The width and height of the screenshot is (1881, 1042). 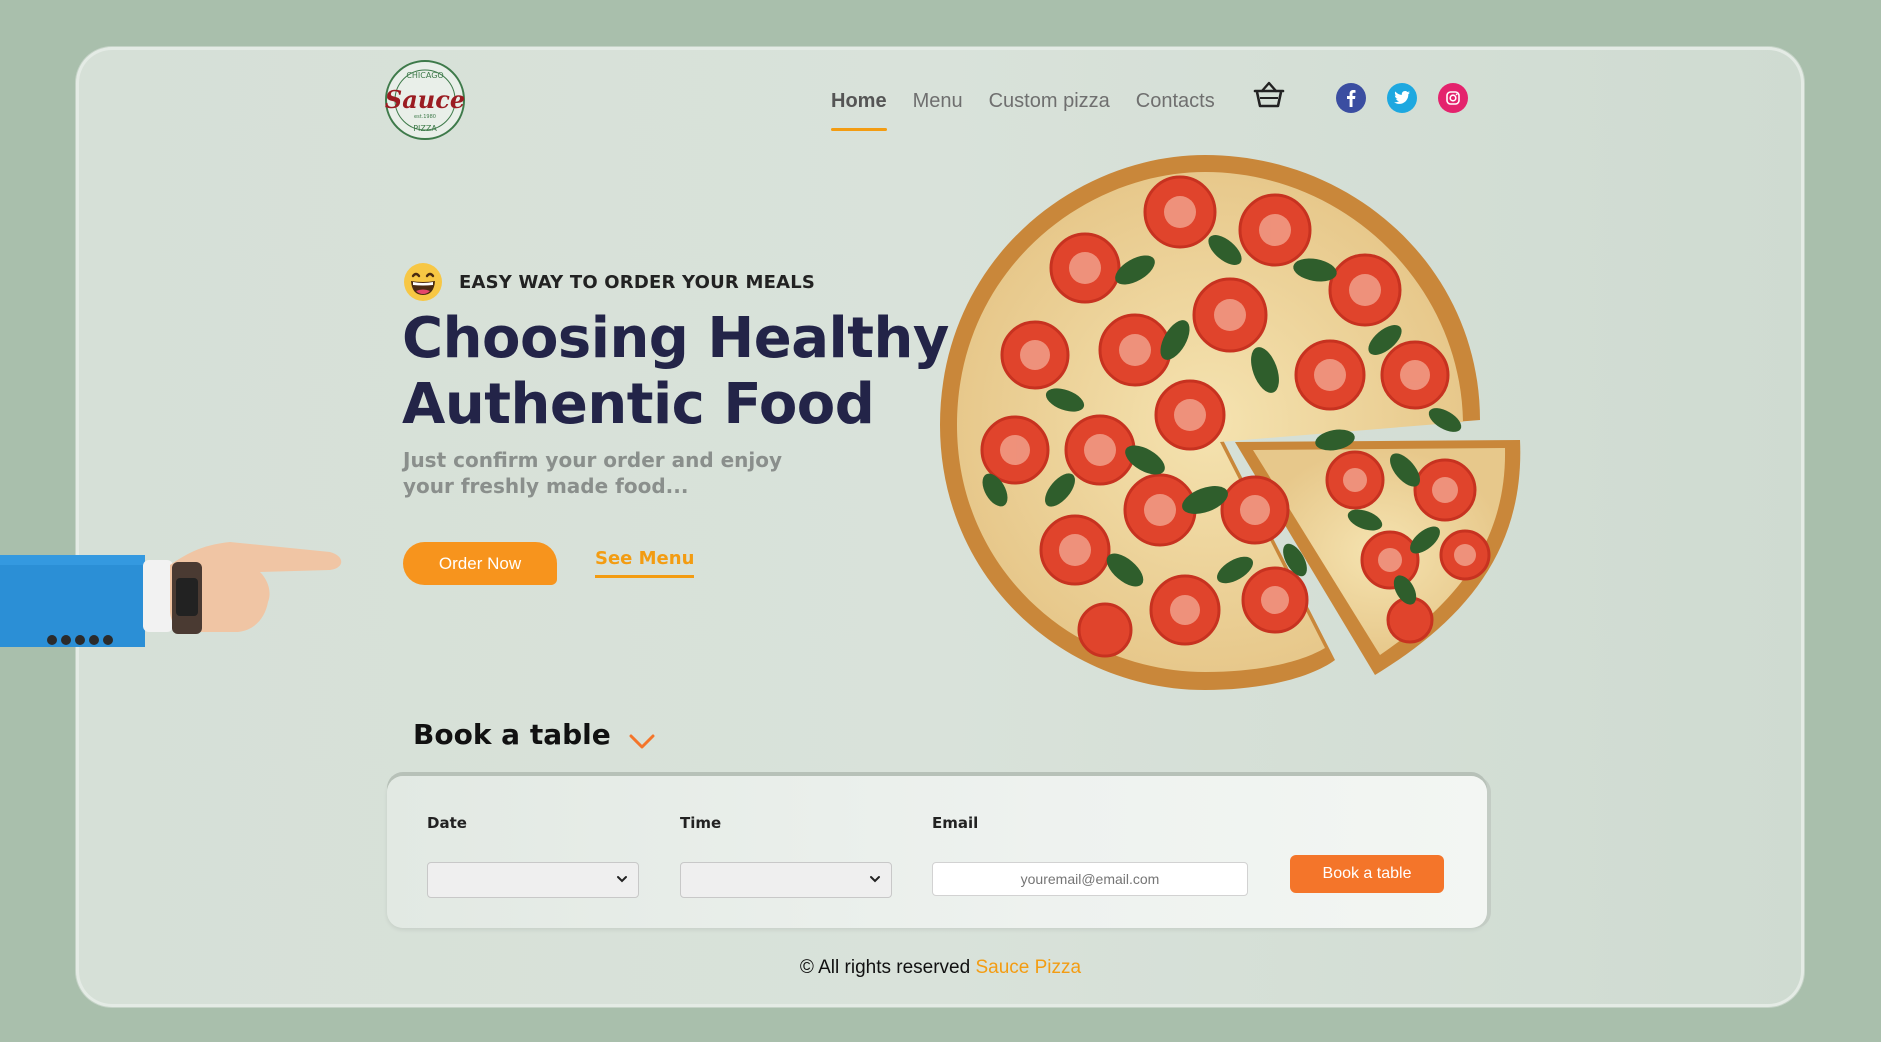 What do you see at coordinates (424, 75) in the screenshot?
I see `logo-top-text: CHICAGO` at bounding box center [424, 75].